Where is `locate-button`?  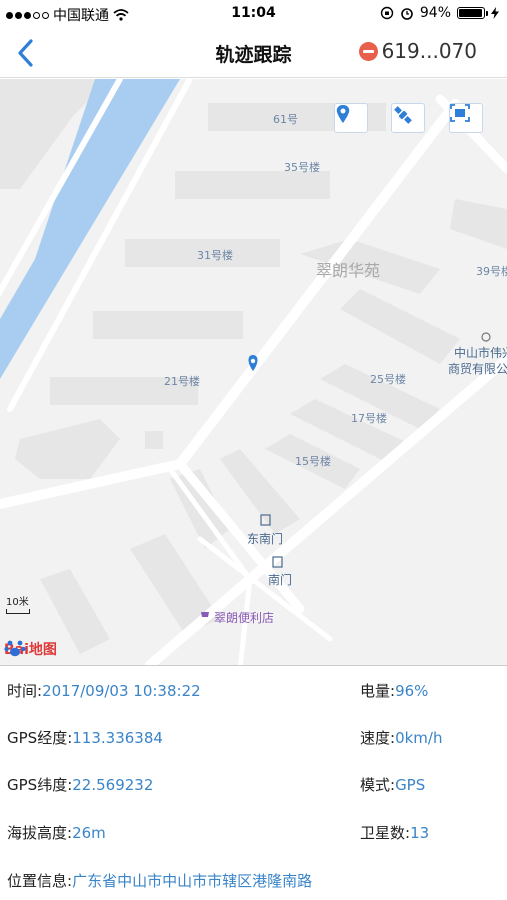 locate-button is located at coordinates (351, 118).